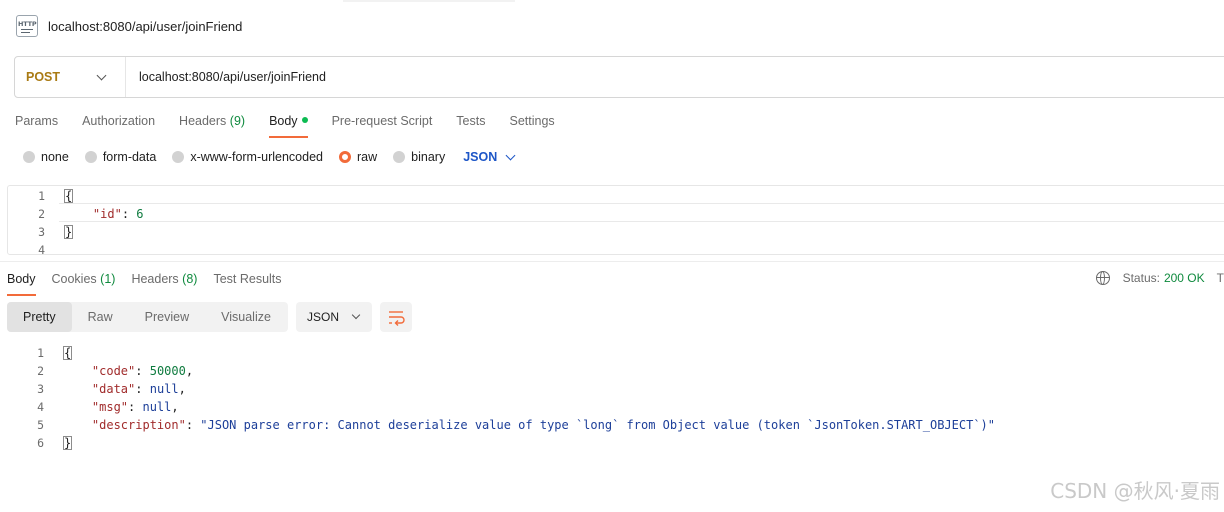 The image size is (1224, 512). I want to click on tab-pre-request-script: Pre-request Script, so click(382, 125).